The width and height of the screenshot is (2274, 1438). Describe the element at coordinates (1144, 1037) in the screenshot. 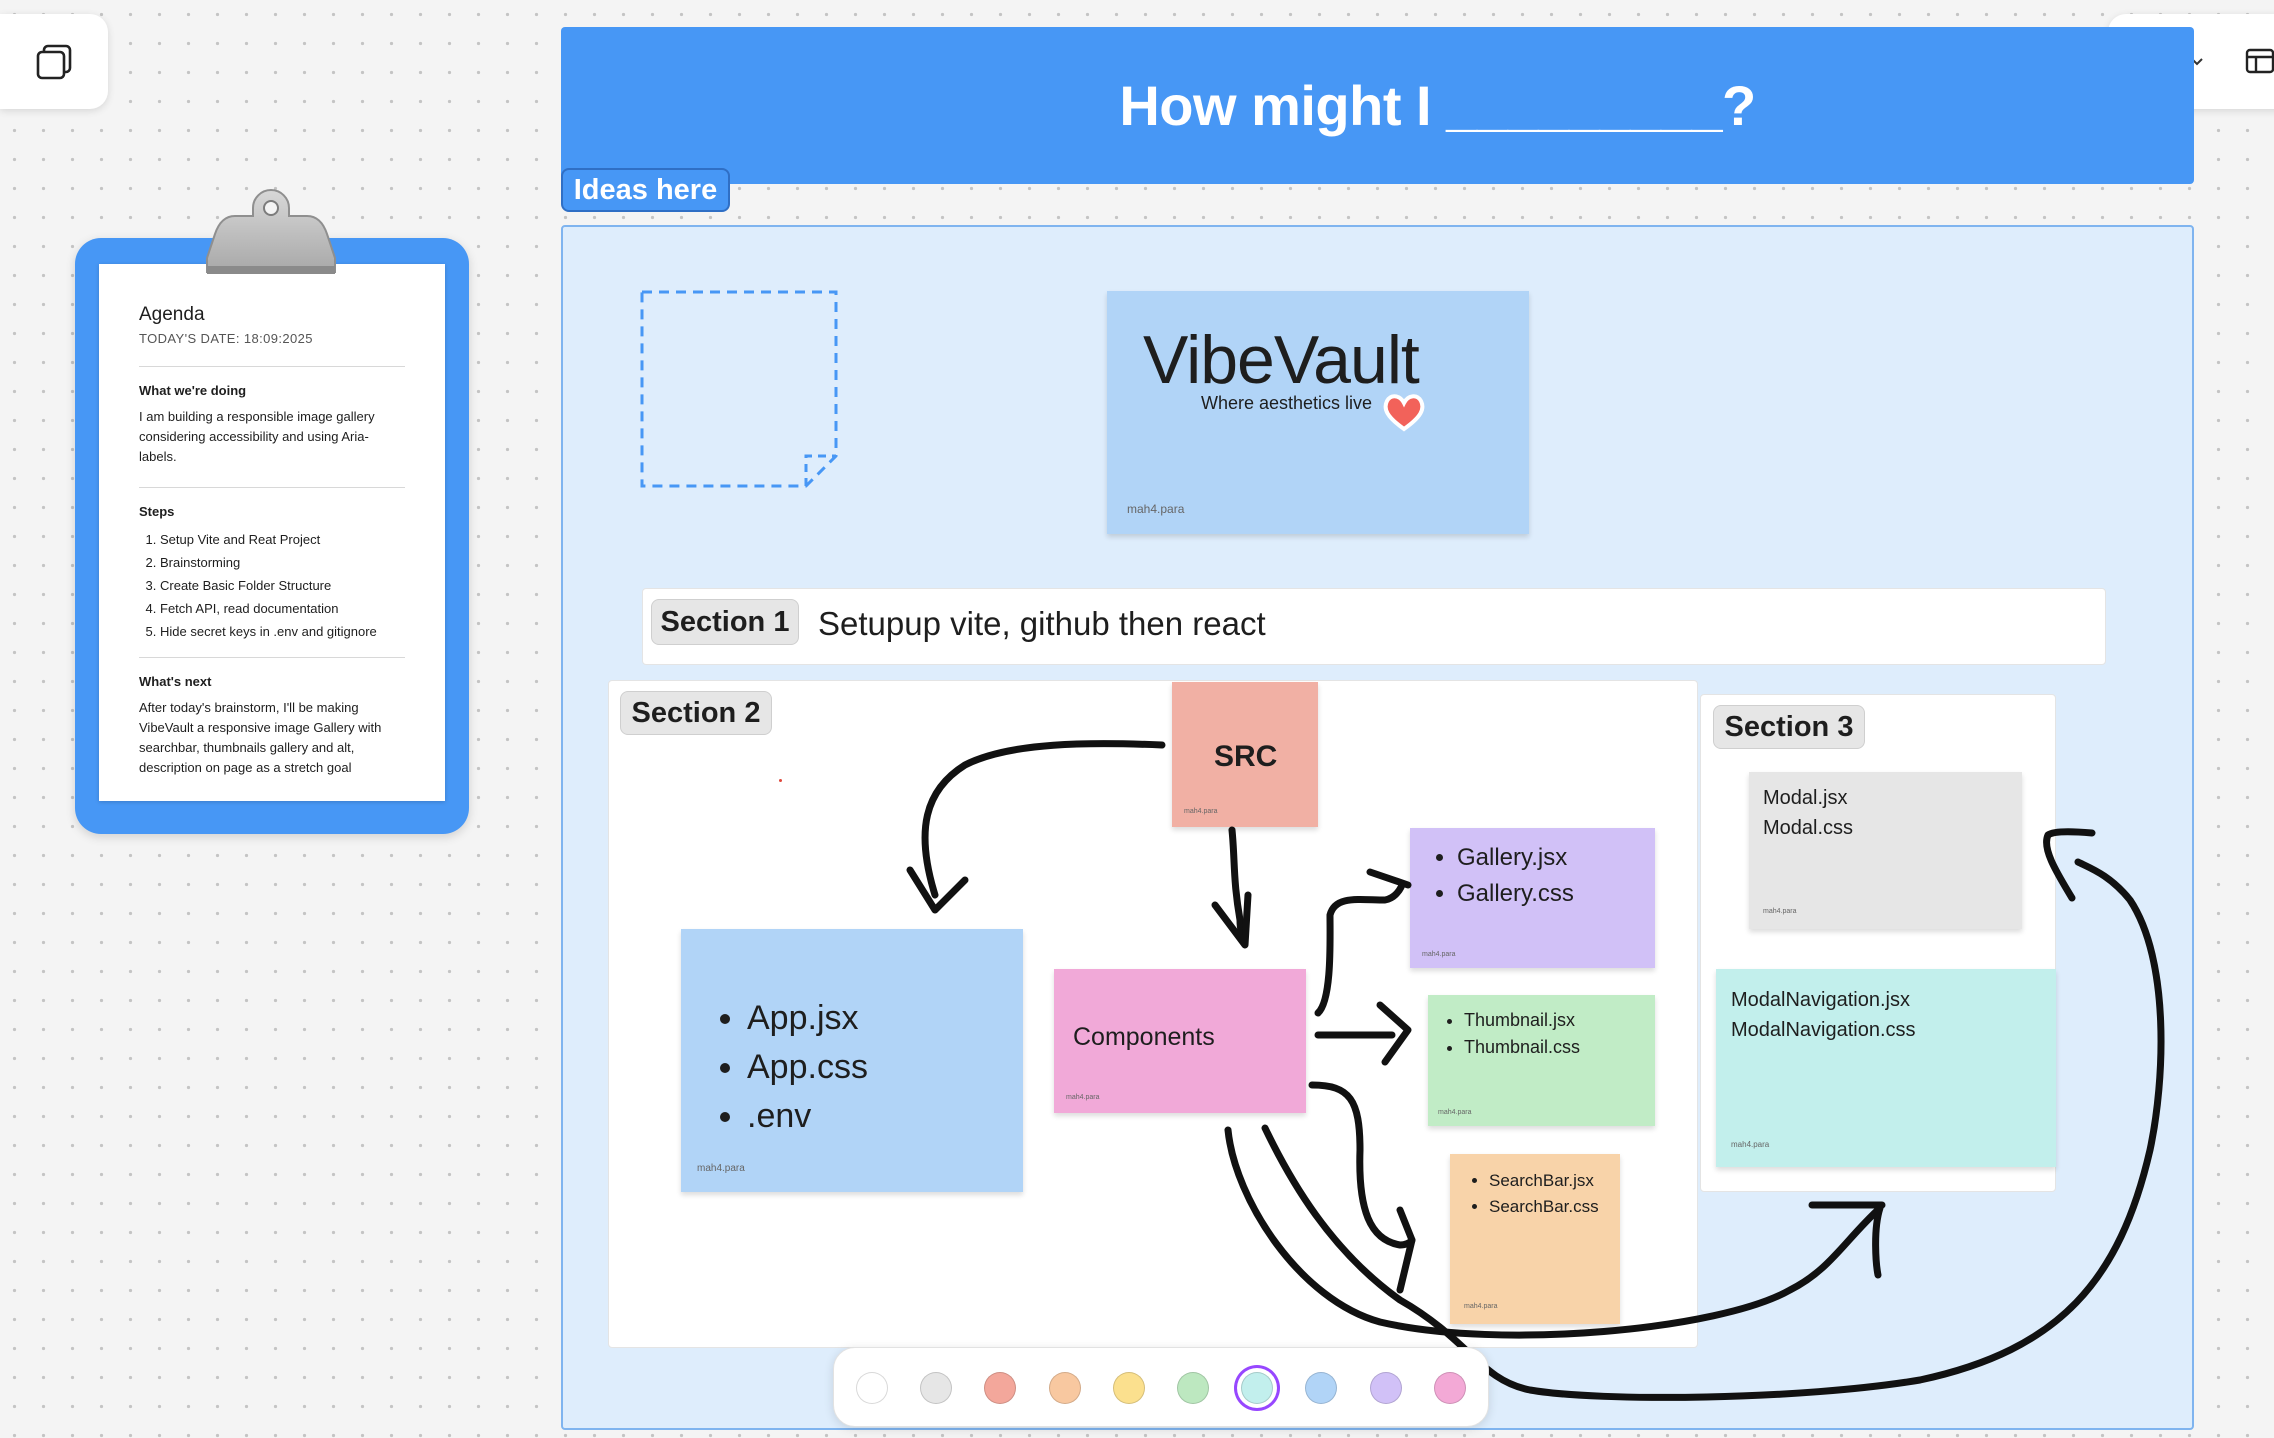

I see `components-label: Components` at that location.